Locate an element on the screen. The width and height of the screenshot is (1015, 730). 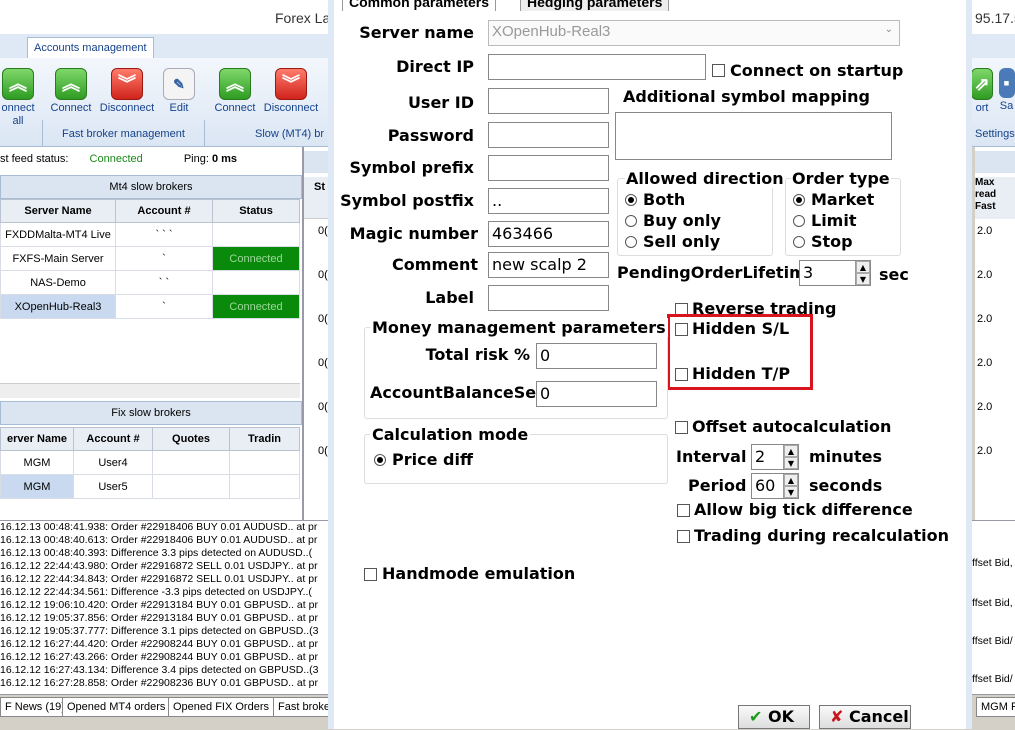
export-button: ⇗ ort is located at coordinates (982, 86).